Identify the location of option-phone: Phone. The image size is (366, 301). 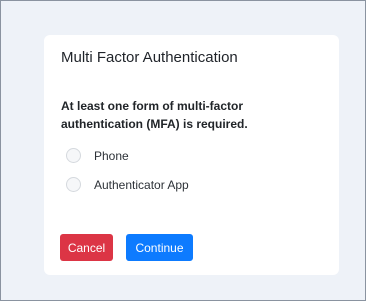
(97, 155).